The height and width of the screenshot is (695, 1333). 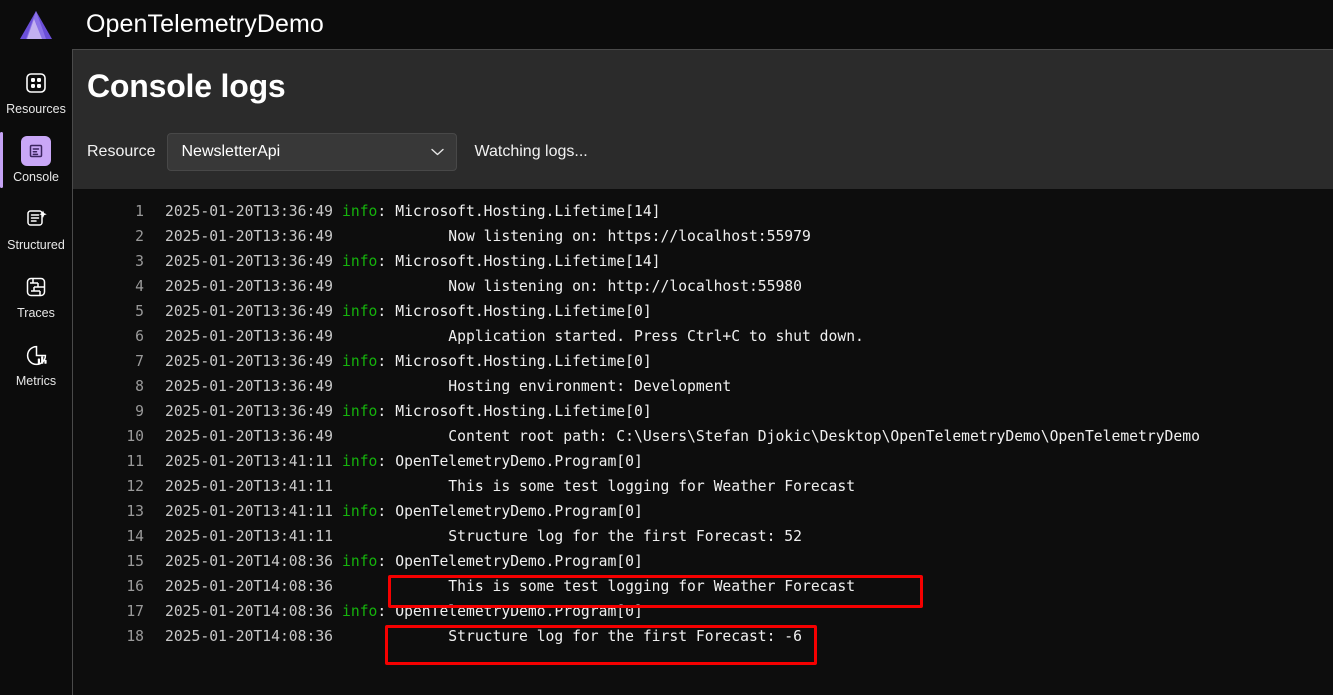 What do you see at coordinates (36, 160) in the screenshot?
I see `sidebar-item-console: Console` at bounding box center [36, 160].